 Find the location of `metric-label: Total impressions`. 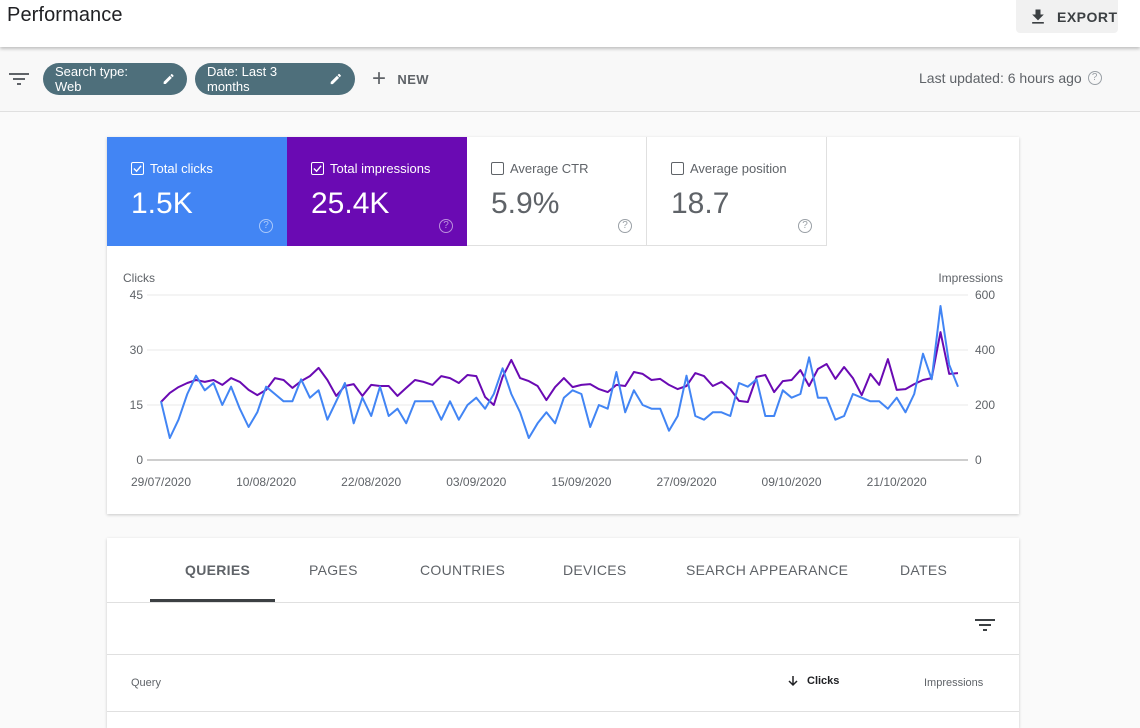

metric-label: Total impressions is located at coordinates (380, 168).